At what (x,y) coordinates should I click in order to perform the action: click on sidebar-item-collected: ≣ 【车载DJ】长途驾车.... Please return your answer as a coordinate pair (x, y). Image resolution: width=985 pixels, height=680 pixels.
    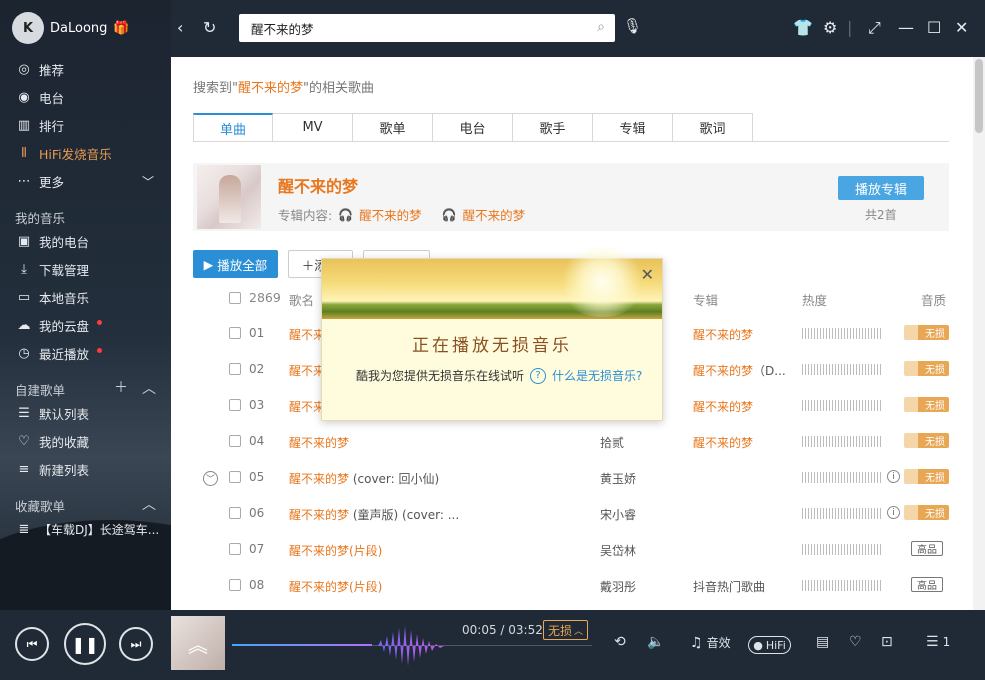
    Looking at the image, I should click on (85, 529).